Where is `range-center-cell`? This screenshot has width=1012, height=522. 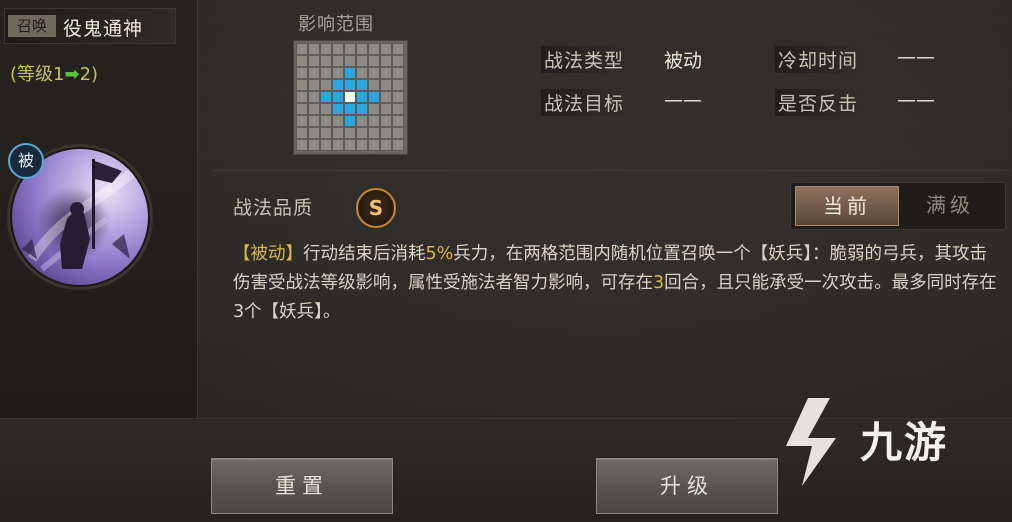
range-center-cell is located at coordinates (350, 97).